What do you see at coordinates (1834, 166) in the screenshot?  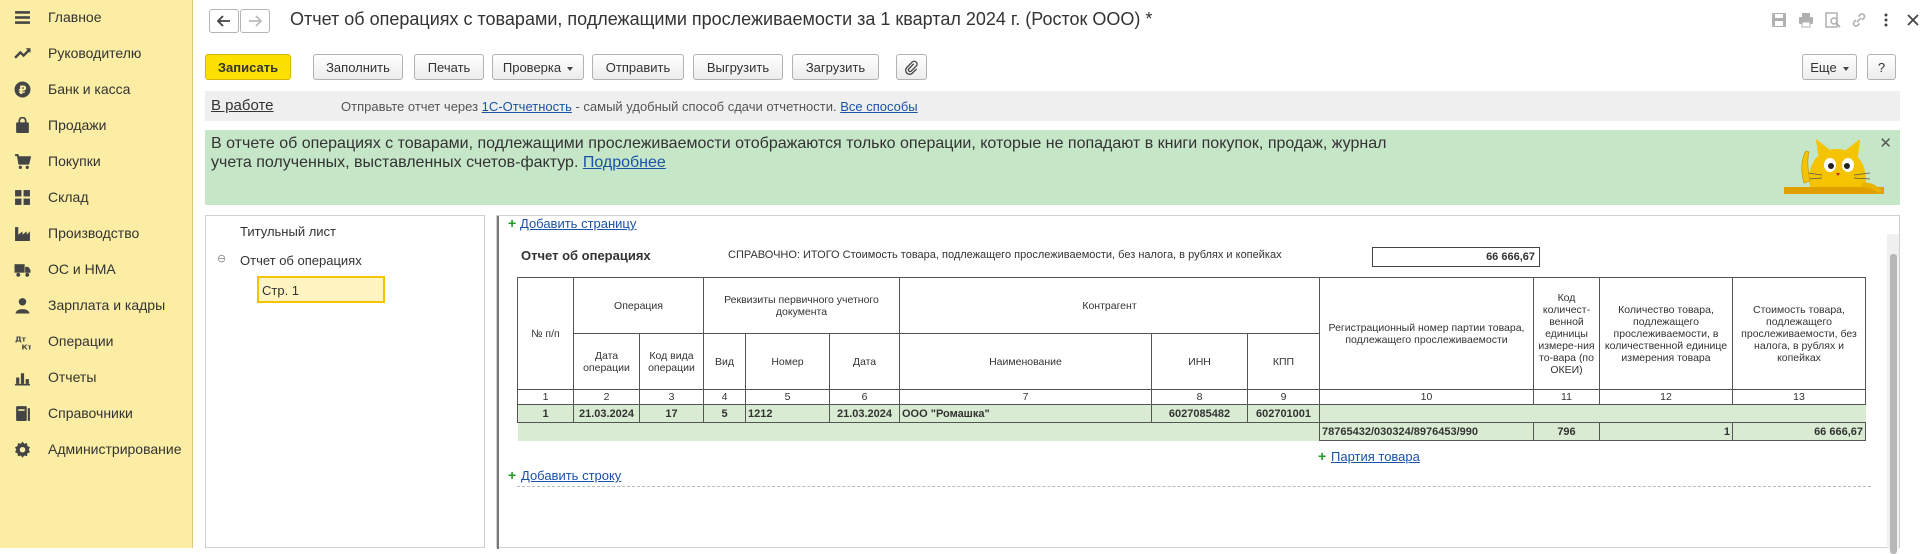 I see `cat-mascot-icon` at bounding box center [1834, 166].